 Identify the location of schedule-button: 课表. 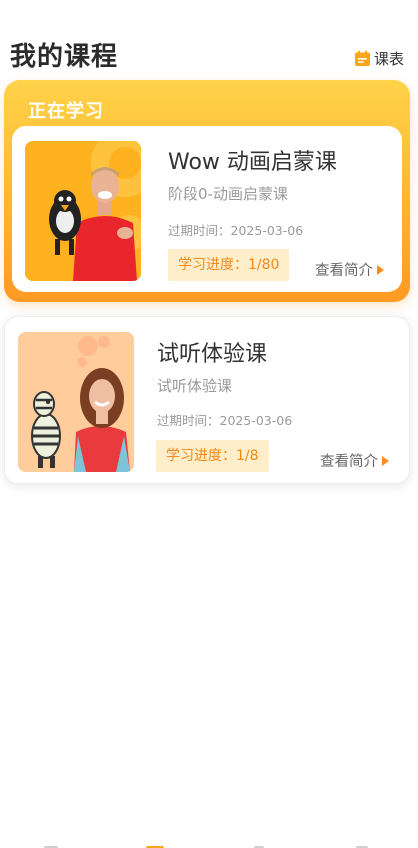
(379, 58).